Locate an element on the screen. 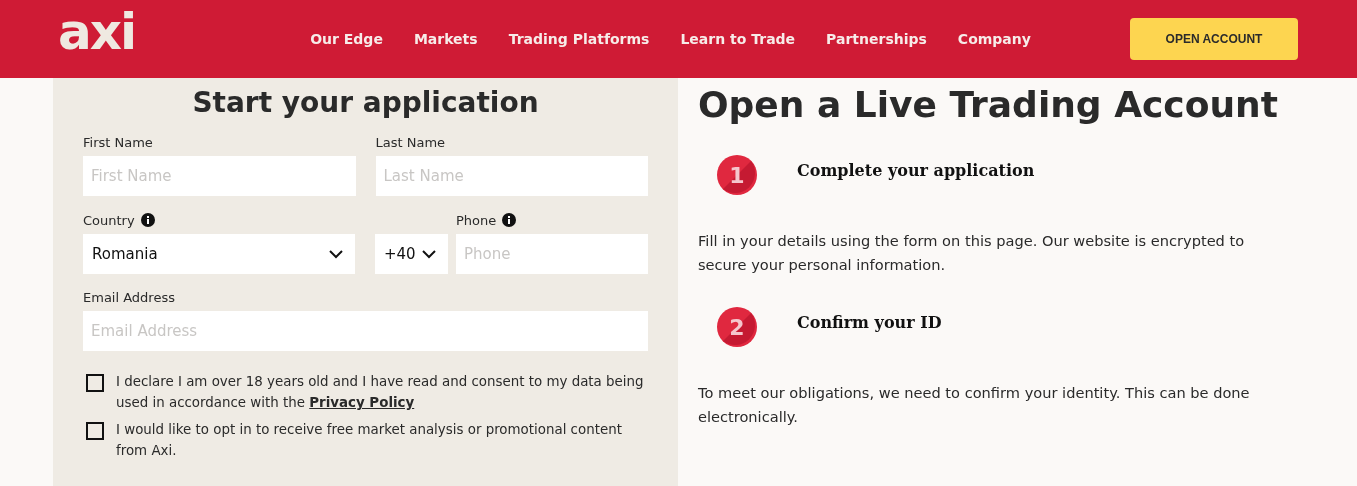  step-number-icon: 2 is located at coordinates (737, 327).